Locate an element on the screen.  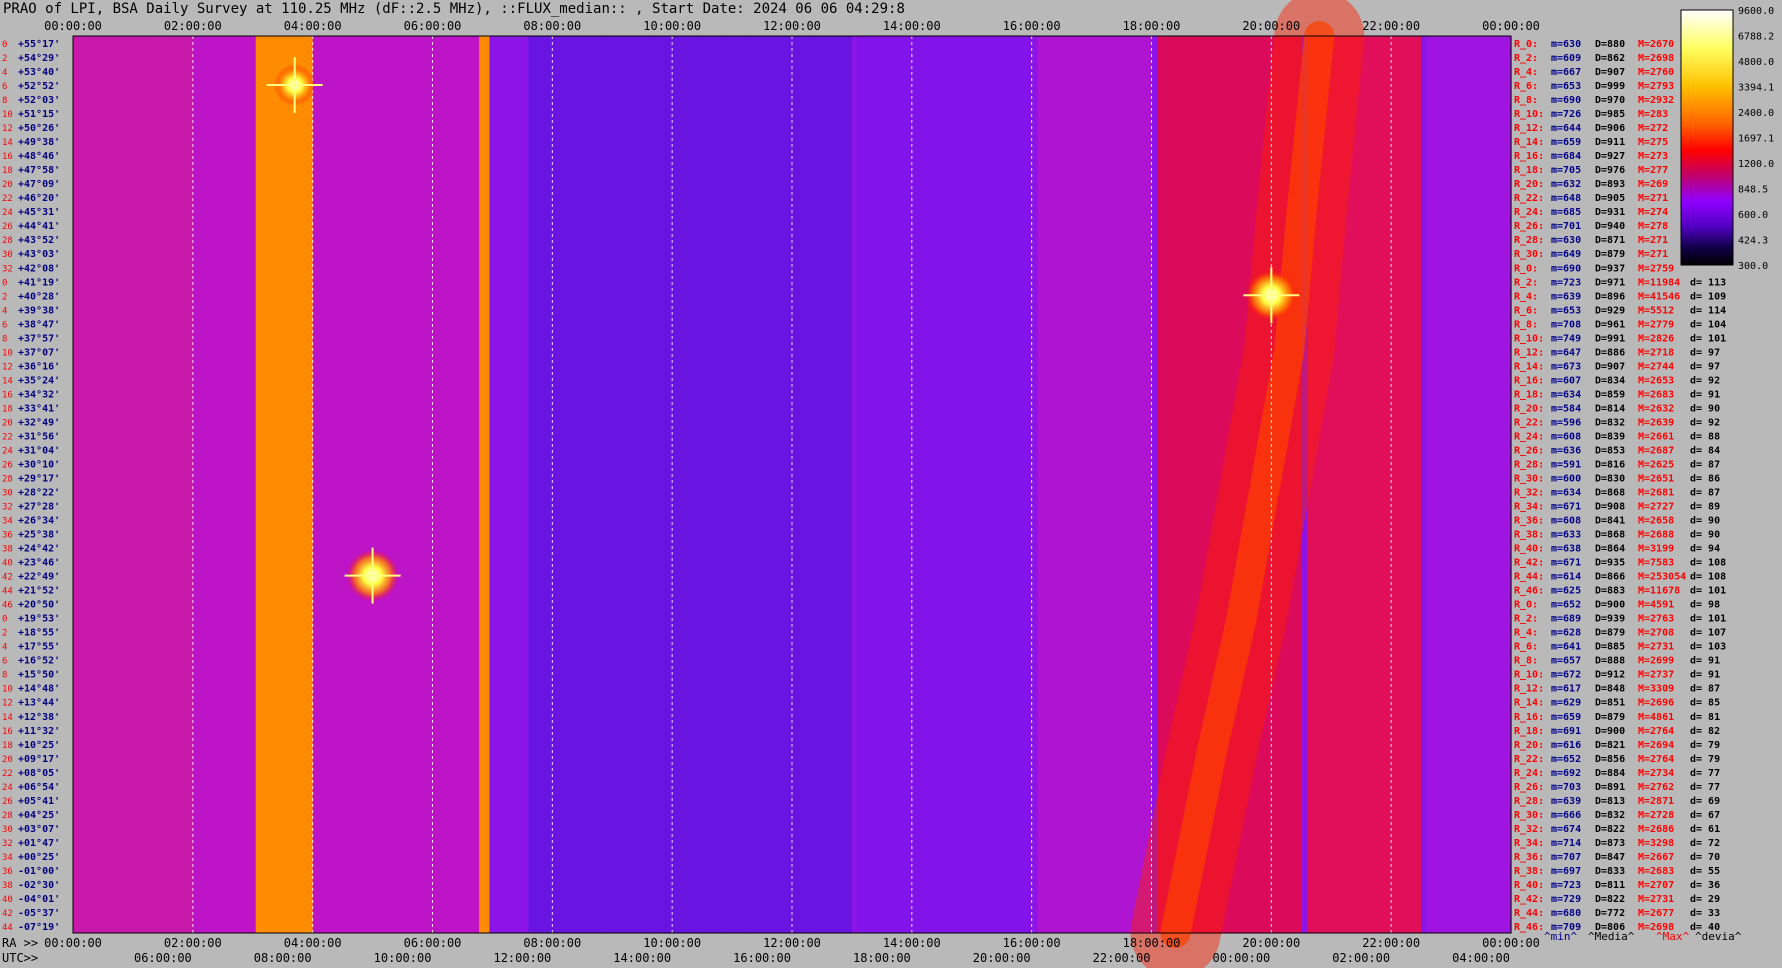
stat-deviation: d= 92 is located at coordinates (1705, 422).